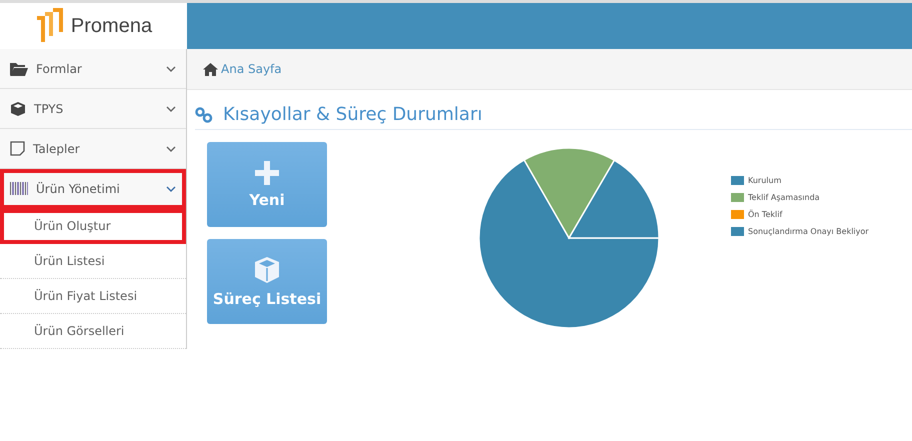  What do you see at coordinates (784, 197) in the screenshot?
I see `legend-label: Teklif Aşamasında` at bounding box center [784, 197].